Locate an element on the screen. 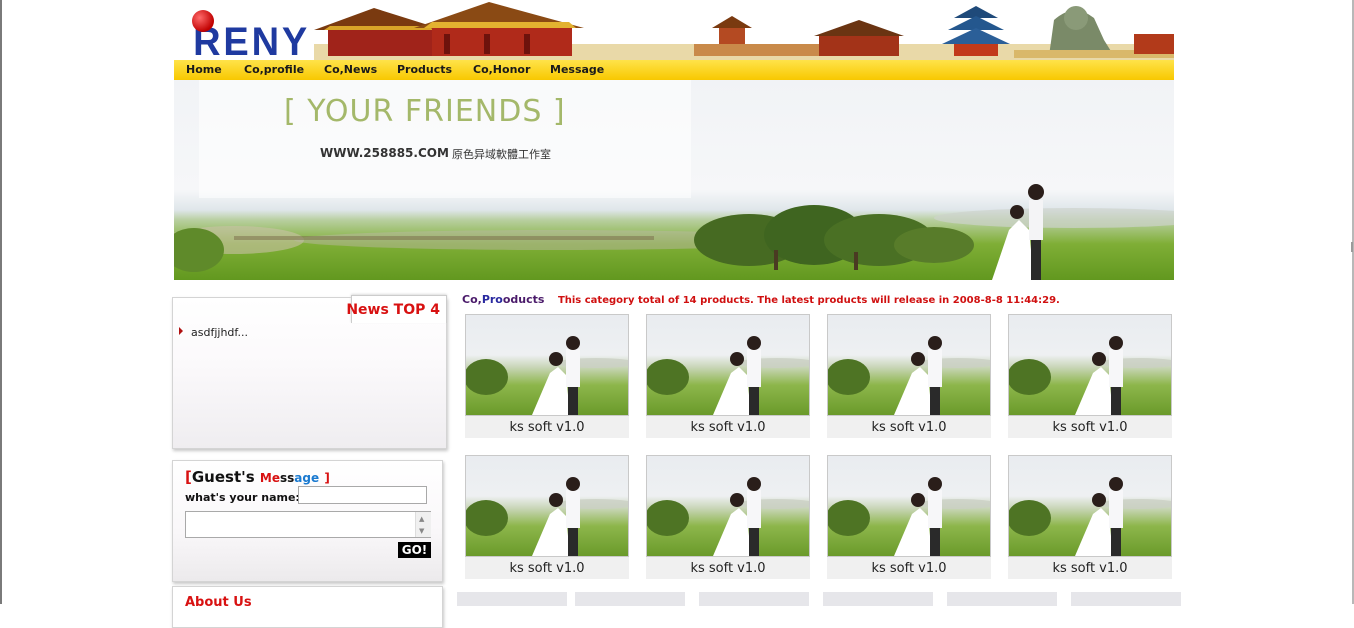  bullet-arrow-icon is located at coordinates (181, 331).